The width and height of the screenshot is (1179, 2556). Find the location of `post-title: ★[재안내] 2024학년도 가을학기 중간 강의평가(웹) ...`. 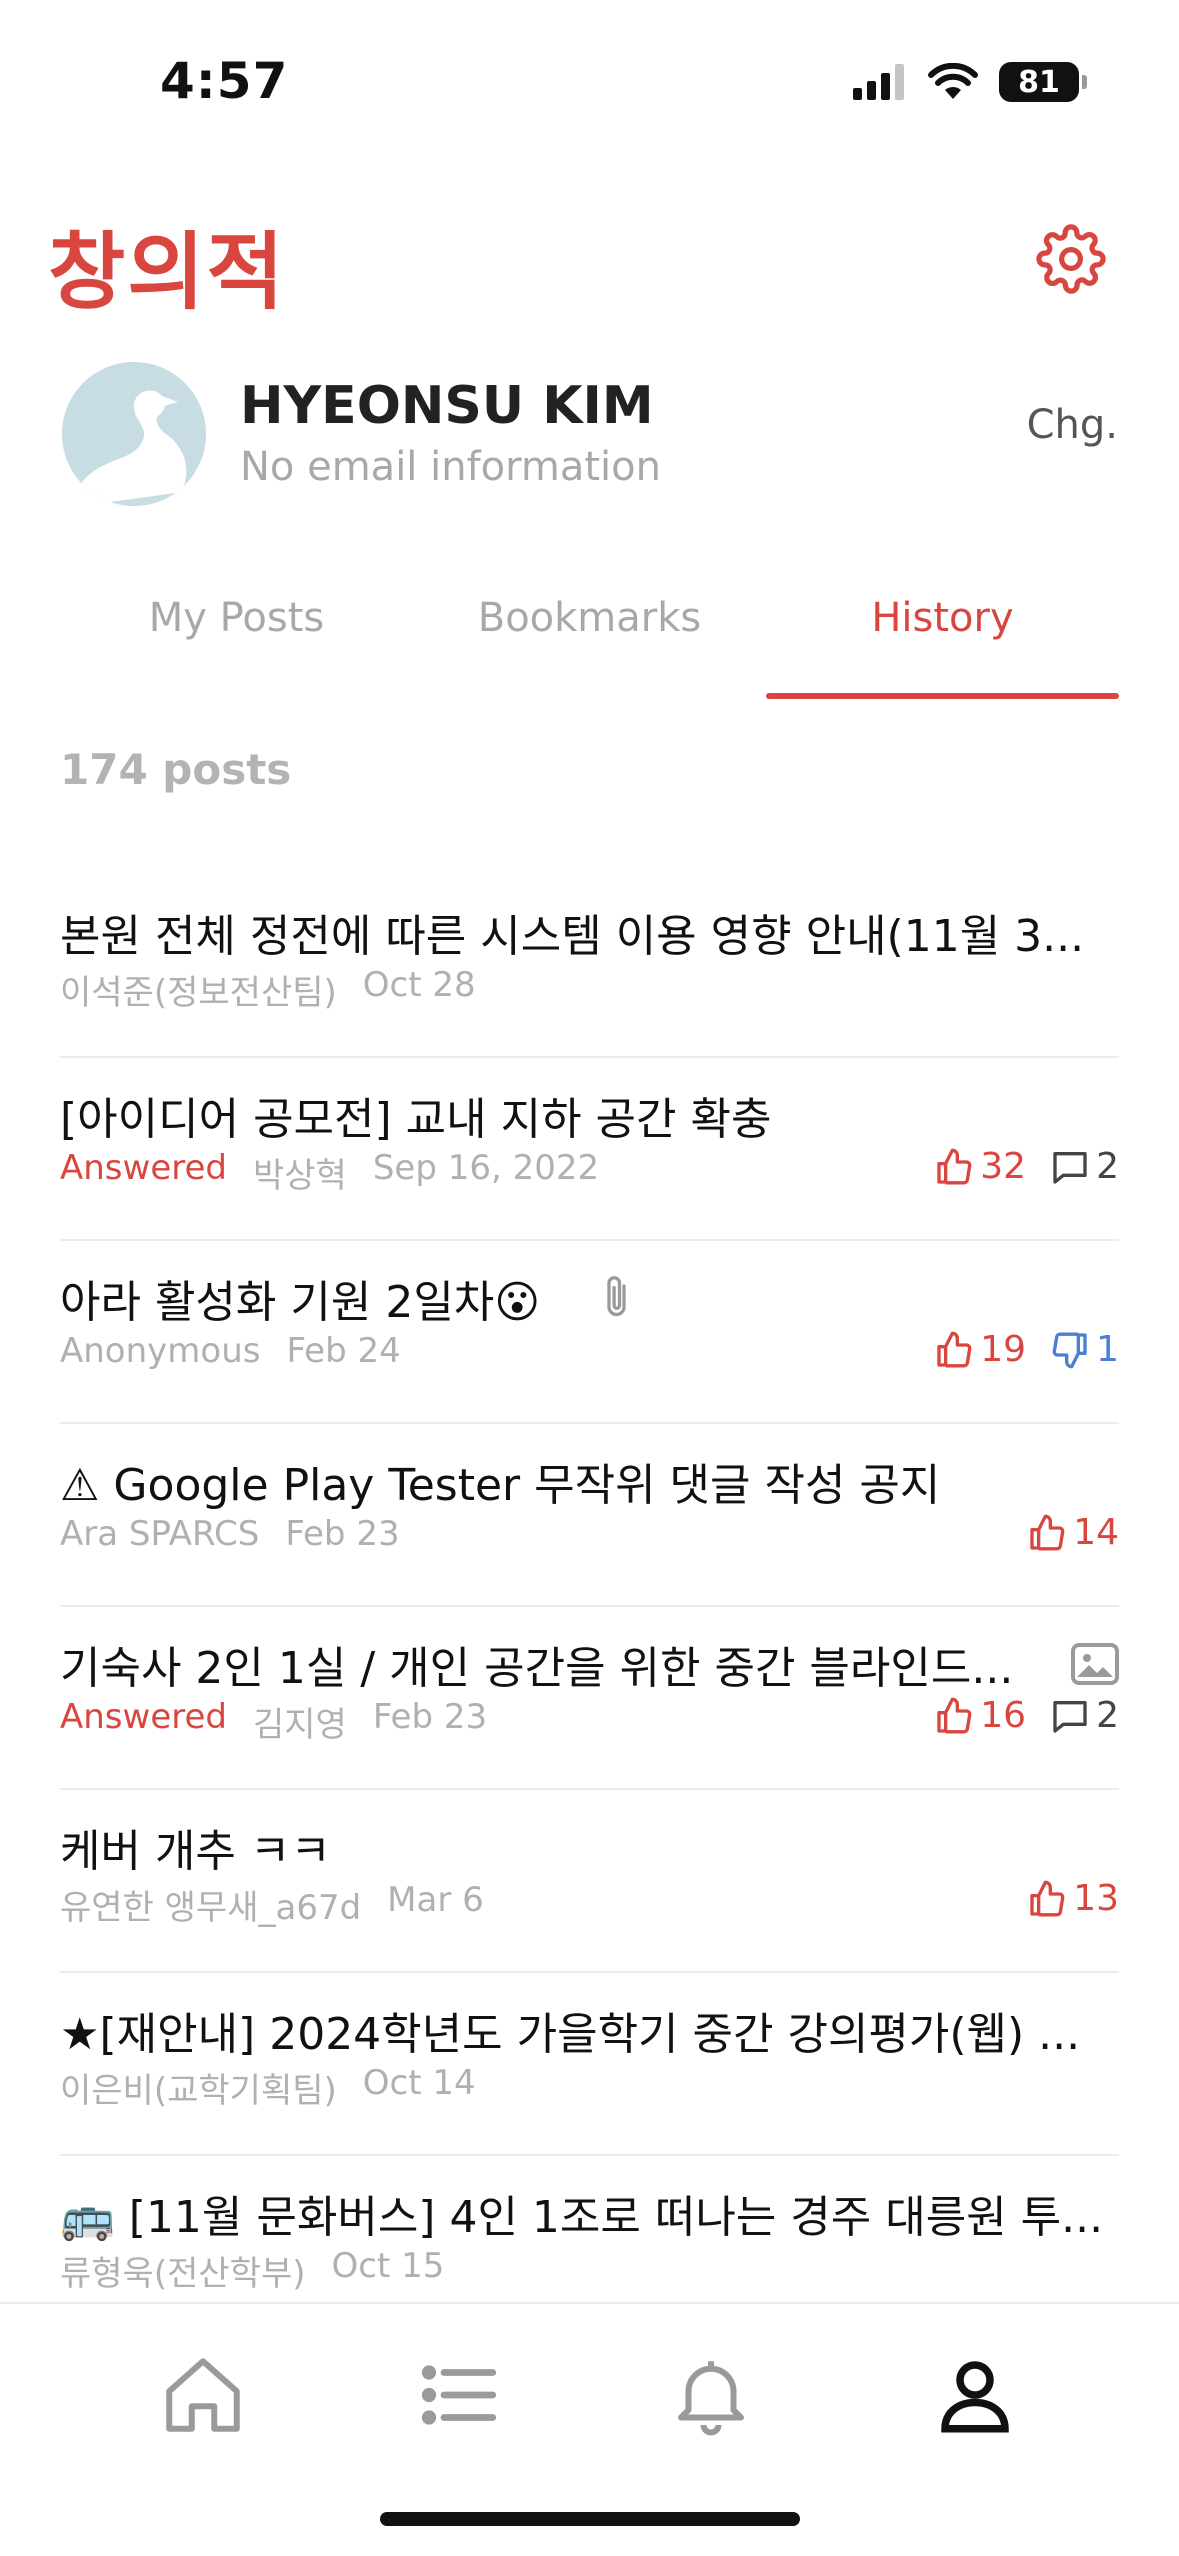

post-title: ★[재안내] 2024학년도 가을학기 중간 강의평가(웹) ... is located at coordinates (570, 2034).